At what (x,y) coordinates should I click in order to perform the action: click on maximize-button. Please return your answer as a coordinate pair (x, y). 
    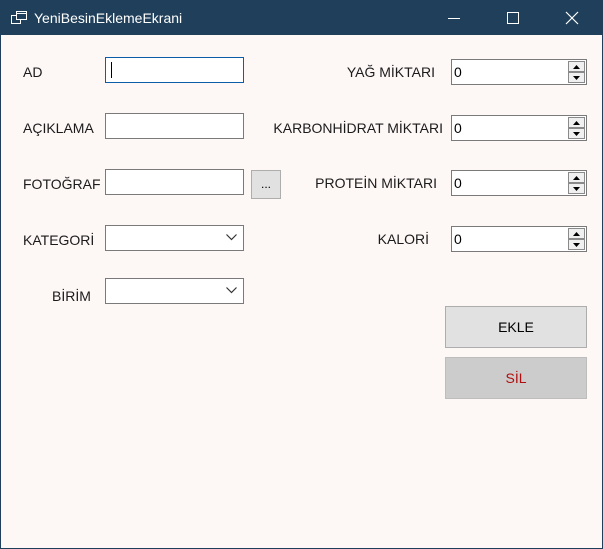
    Looking at the image, I should click on (513, 18).